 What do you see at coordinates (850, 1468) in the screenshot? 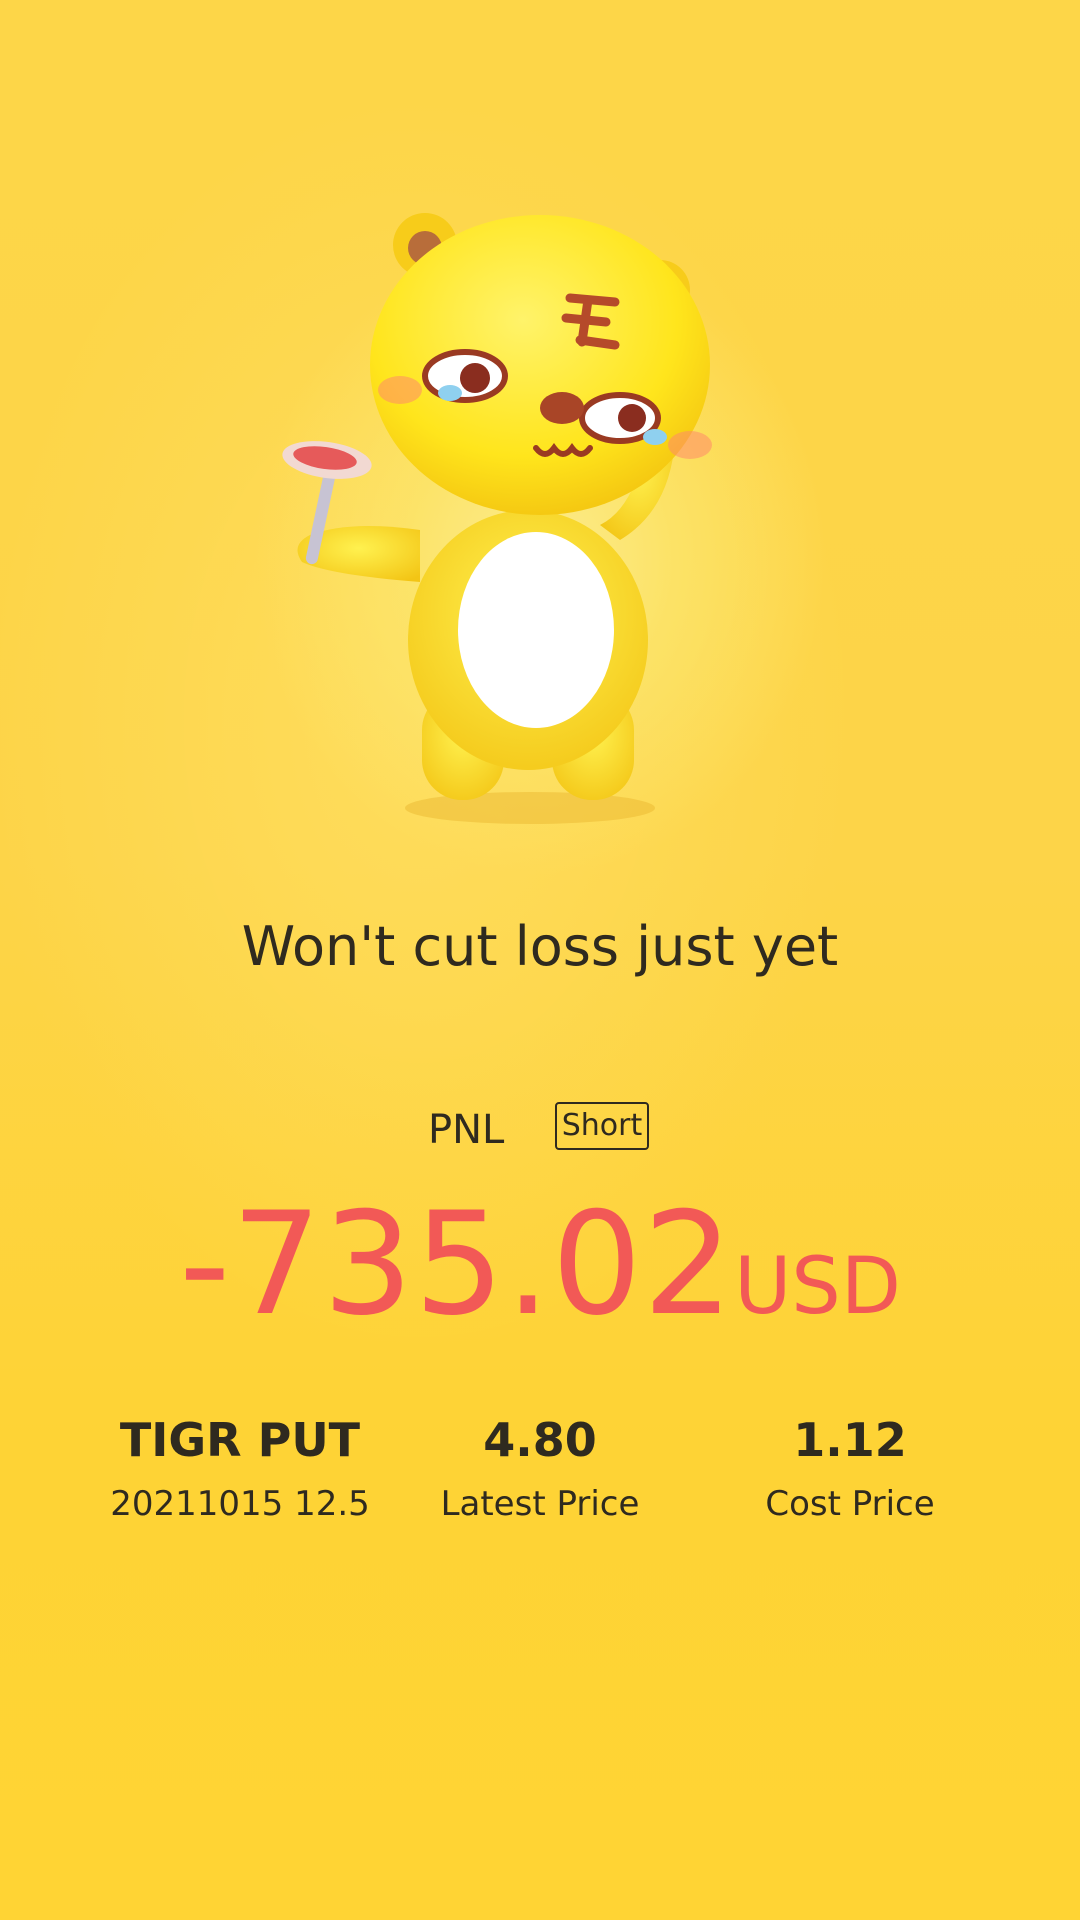
I see `cost-price-stat: 1.12 Cost Price` at bounding box center [850, 1468].